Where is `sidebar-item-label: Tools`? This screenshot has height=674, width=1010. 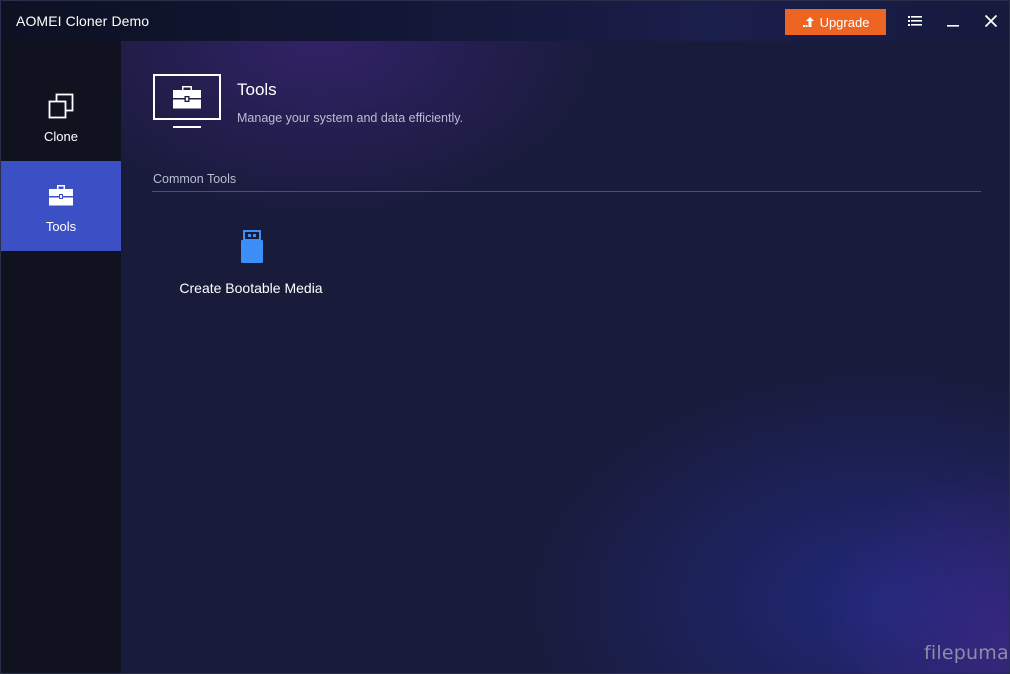
sidebar-item-label: Tools is located at coordinates (61, 226).